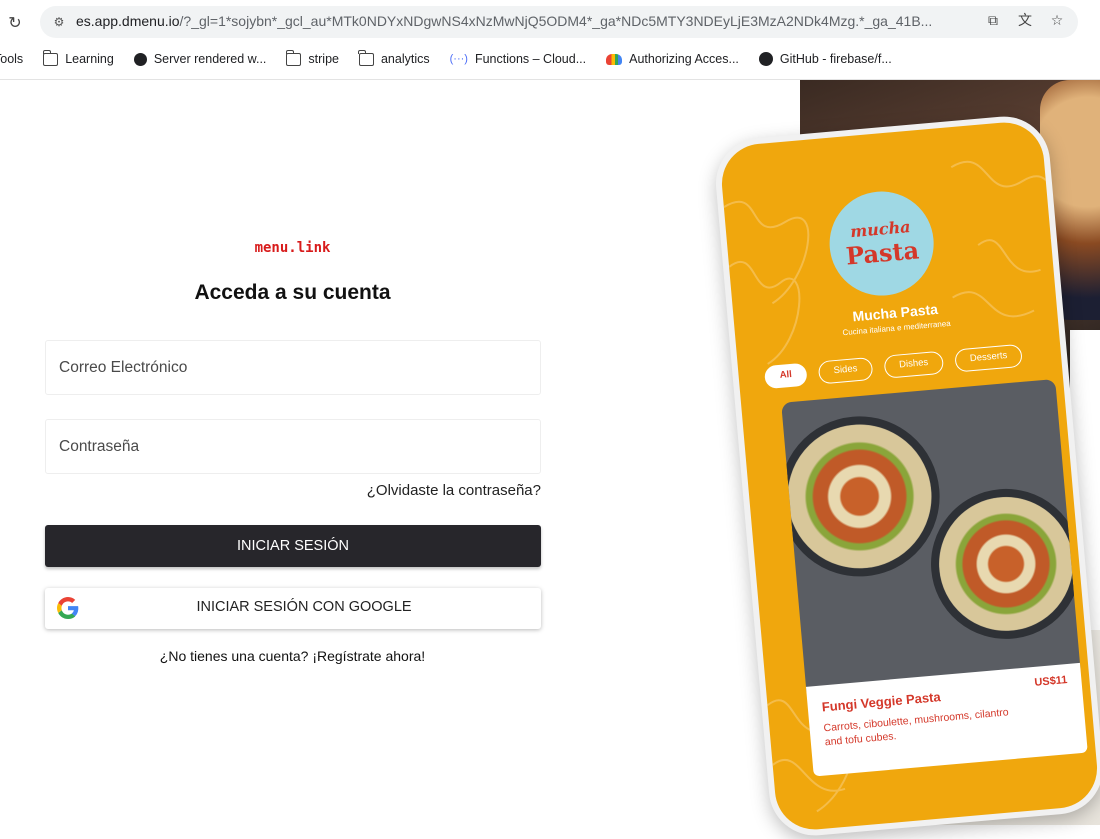  What do you see at coordinates (614, 59) in the screenshot?
I see `google-cloud-icon` at bounding box center [614, 59].